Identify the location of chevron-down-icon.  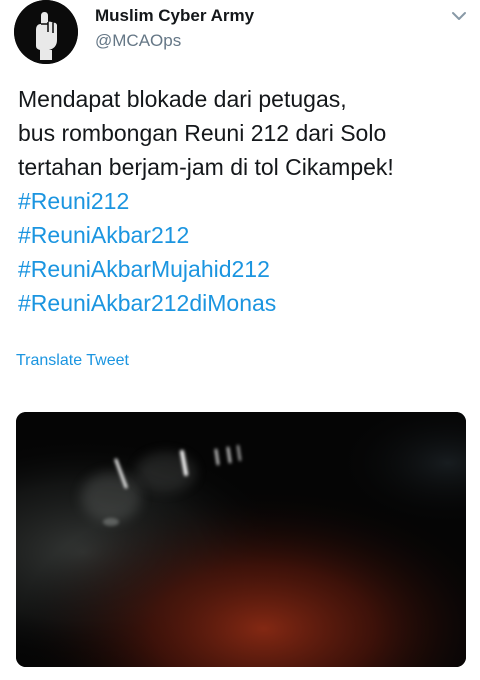
(459, 16).